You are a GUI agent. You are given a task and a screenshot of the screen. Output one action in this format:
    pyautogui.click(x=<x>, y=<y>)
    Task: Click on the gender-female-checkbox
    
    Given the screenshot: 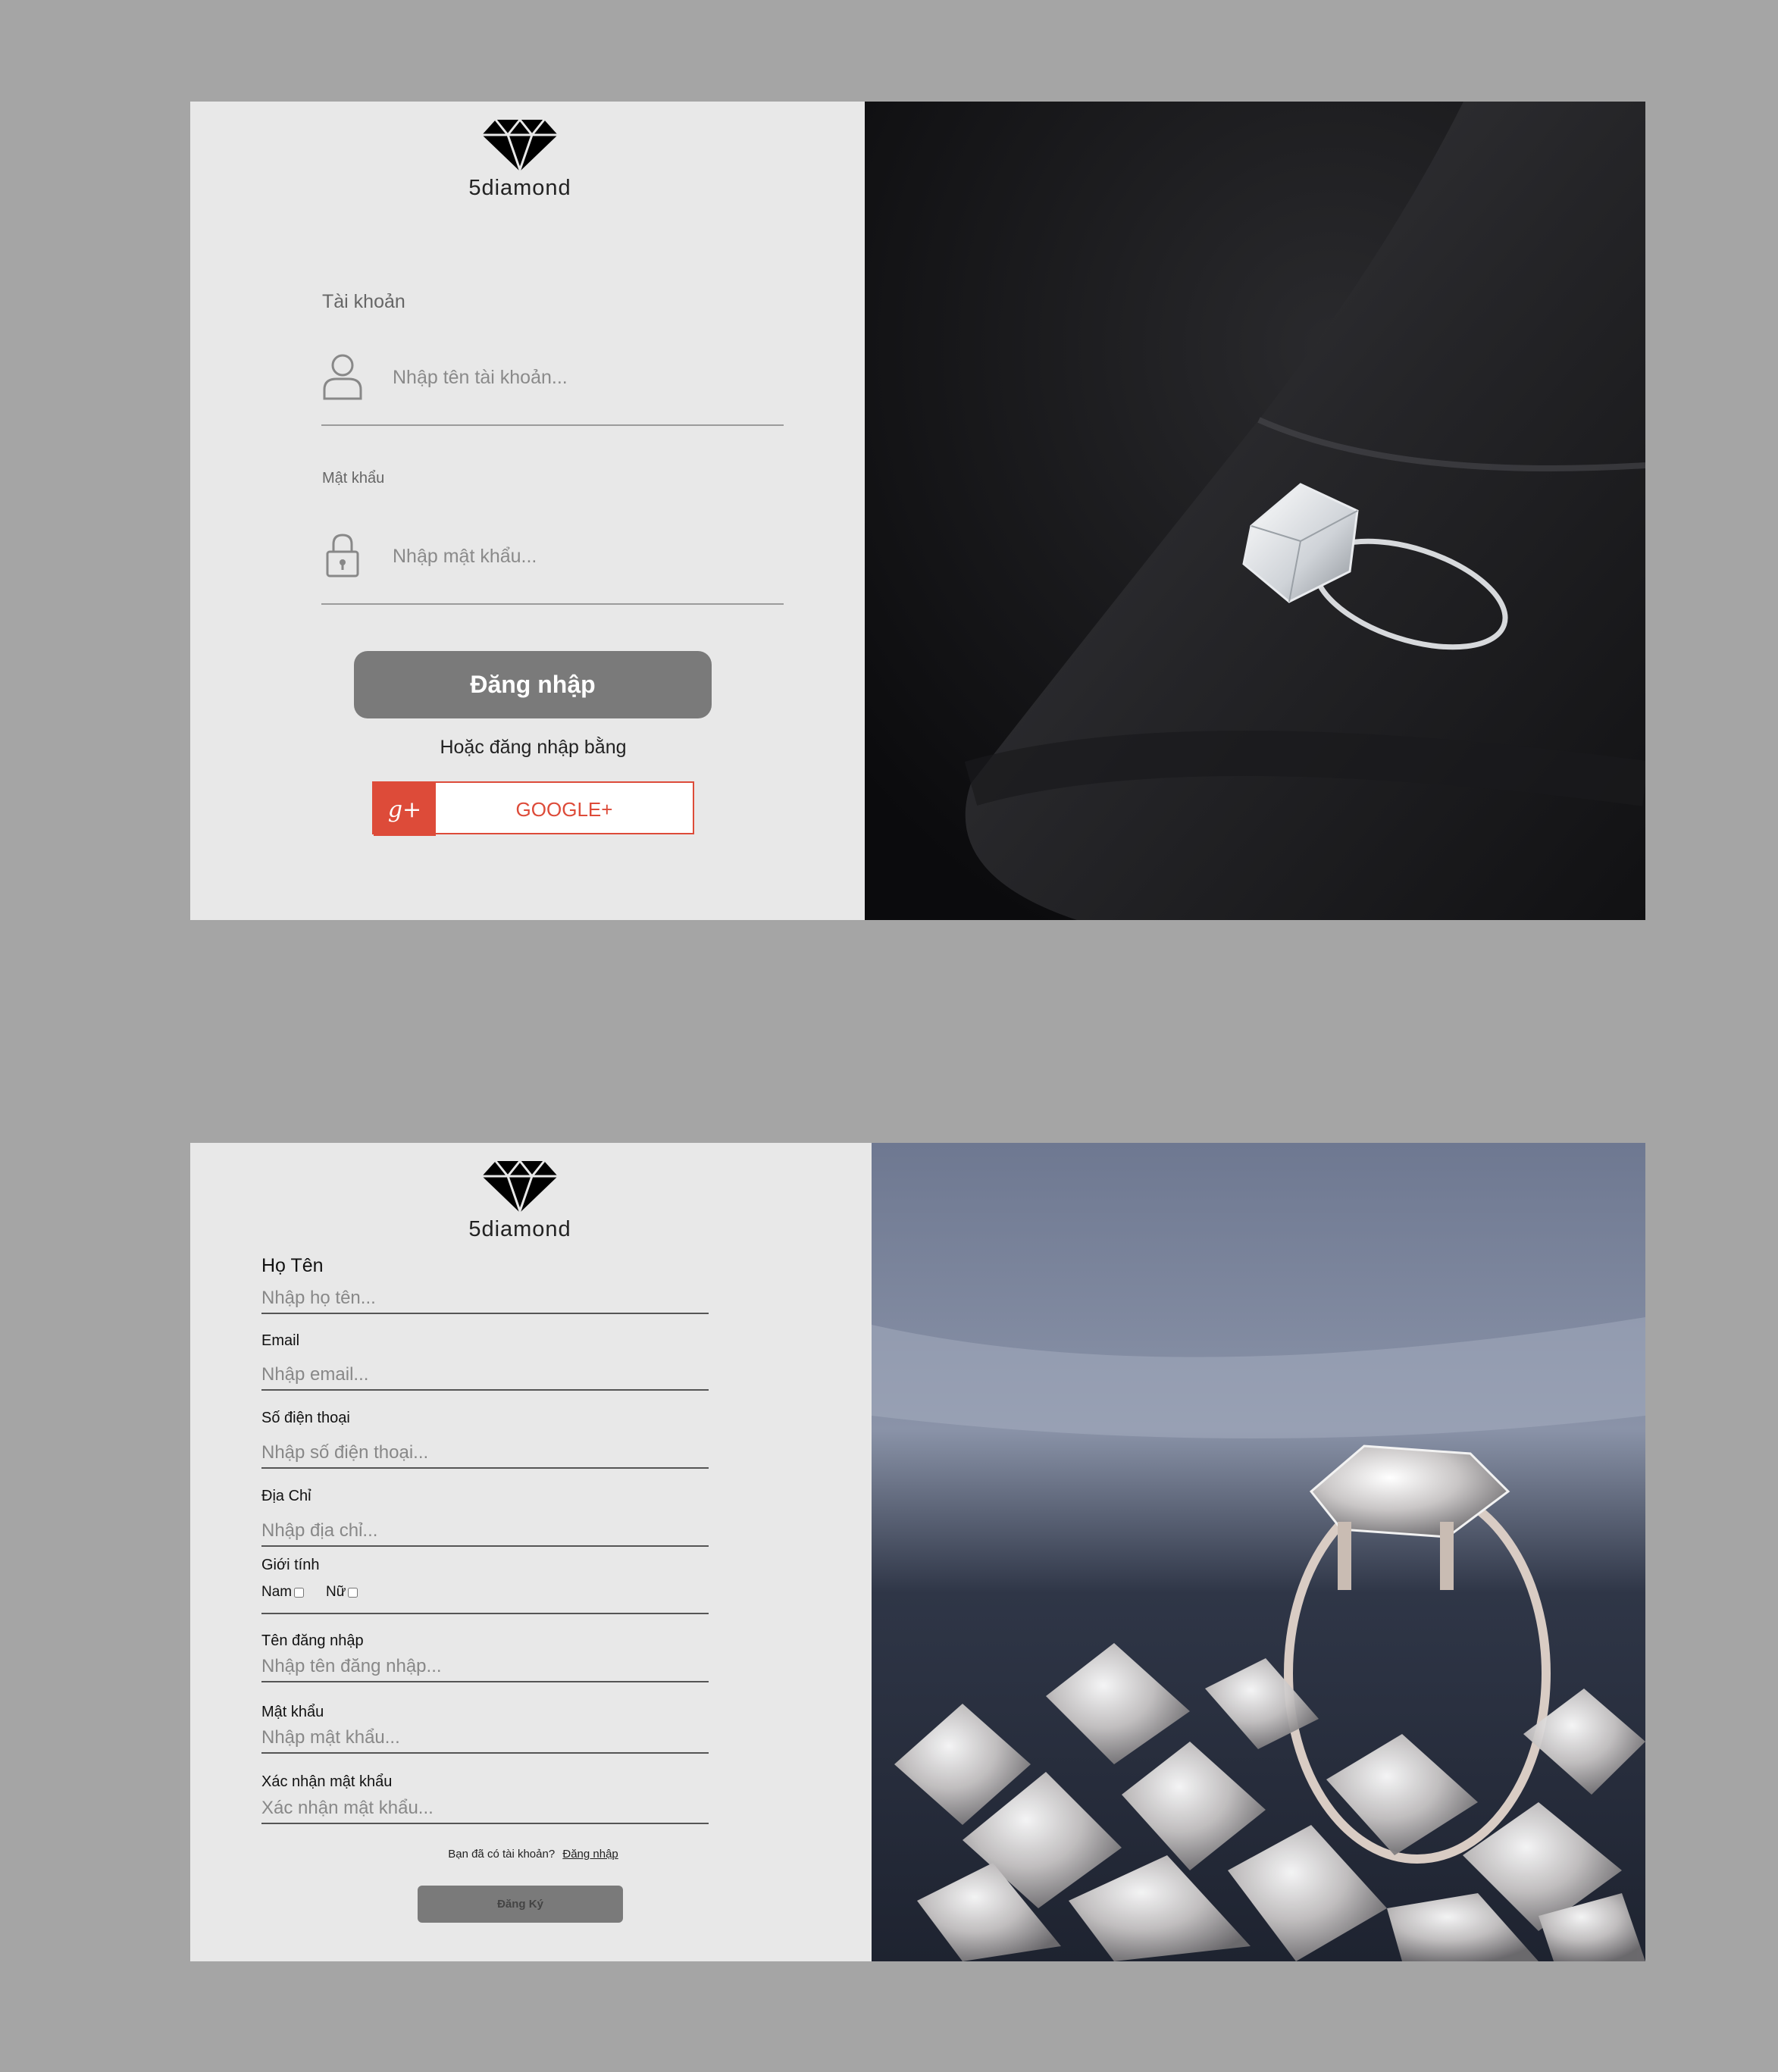 What is the action you would take?
    pyautogui.click(x=353, y=1592)
    